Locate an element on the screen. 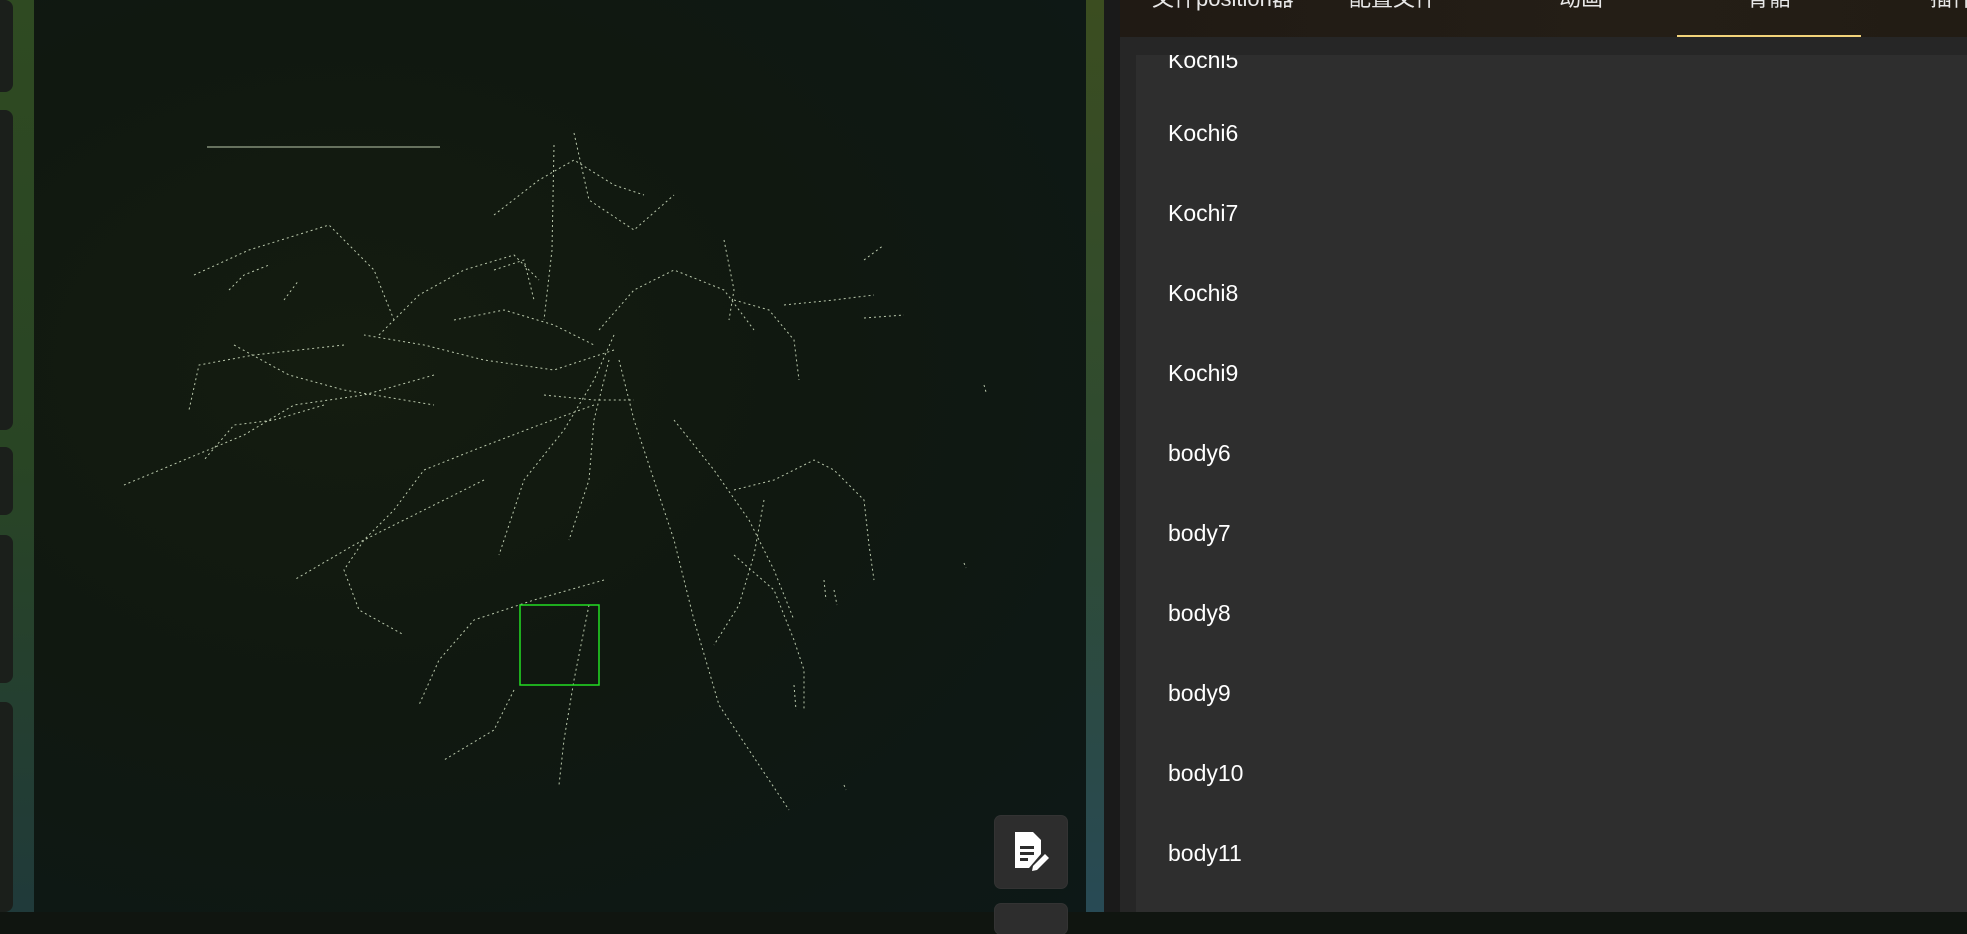  list-item: body8 is located at coordinates (1551, 613).